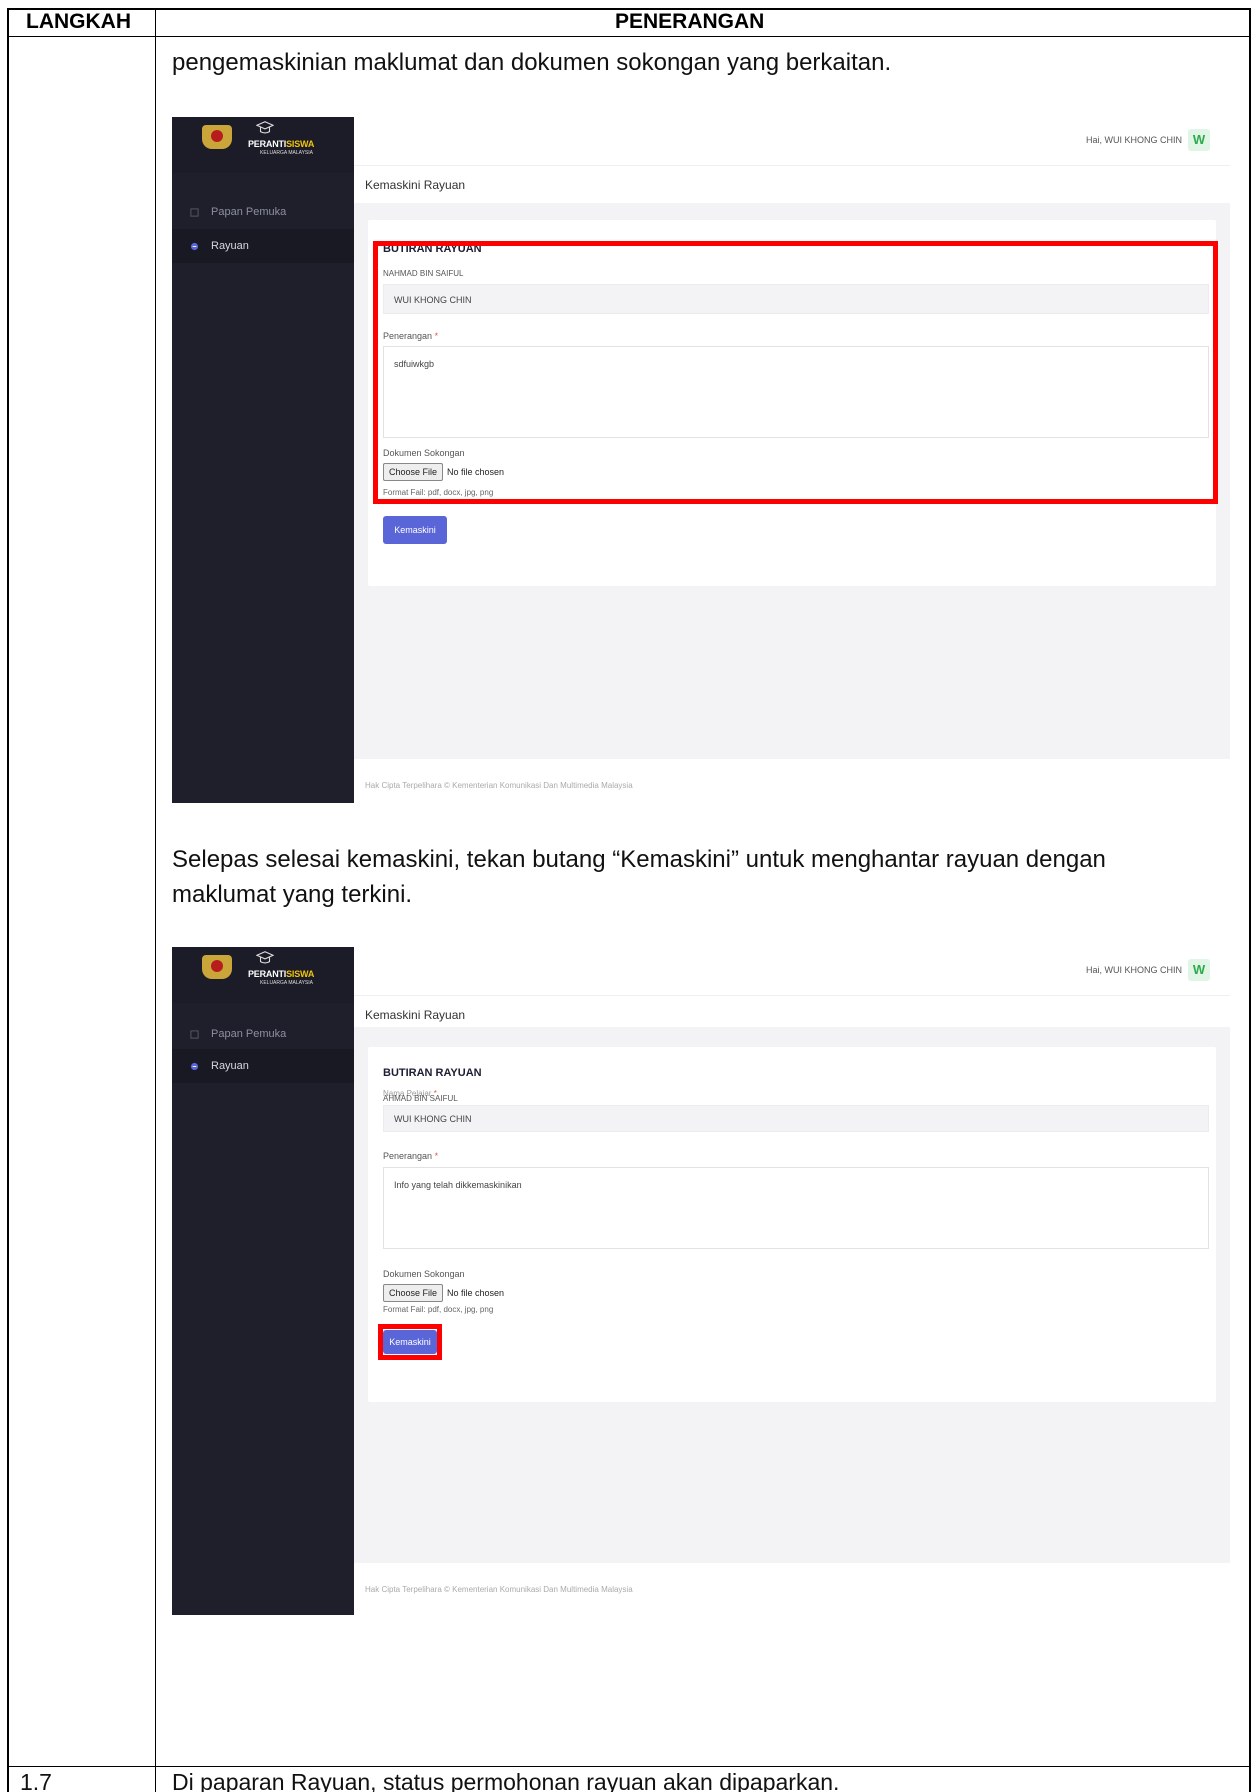  Describe the element at coordinates (796, 1118) in the screenshot. I see `student-name-field: WUI KHONG CHIN` at that location.